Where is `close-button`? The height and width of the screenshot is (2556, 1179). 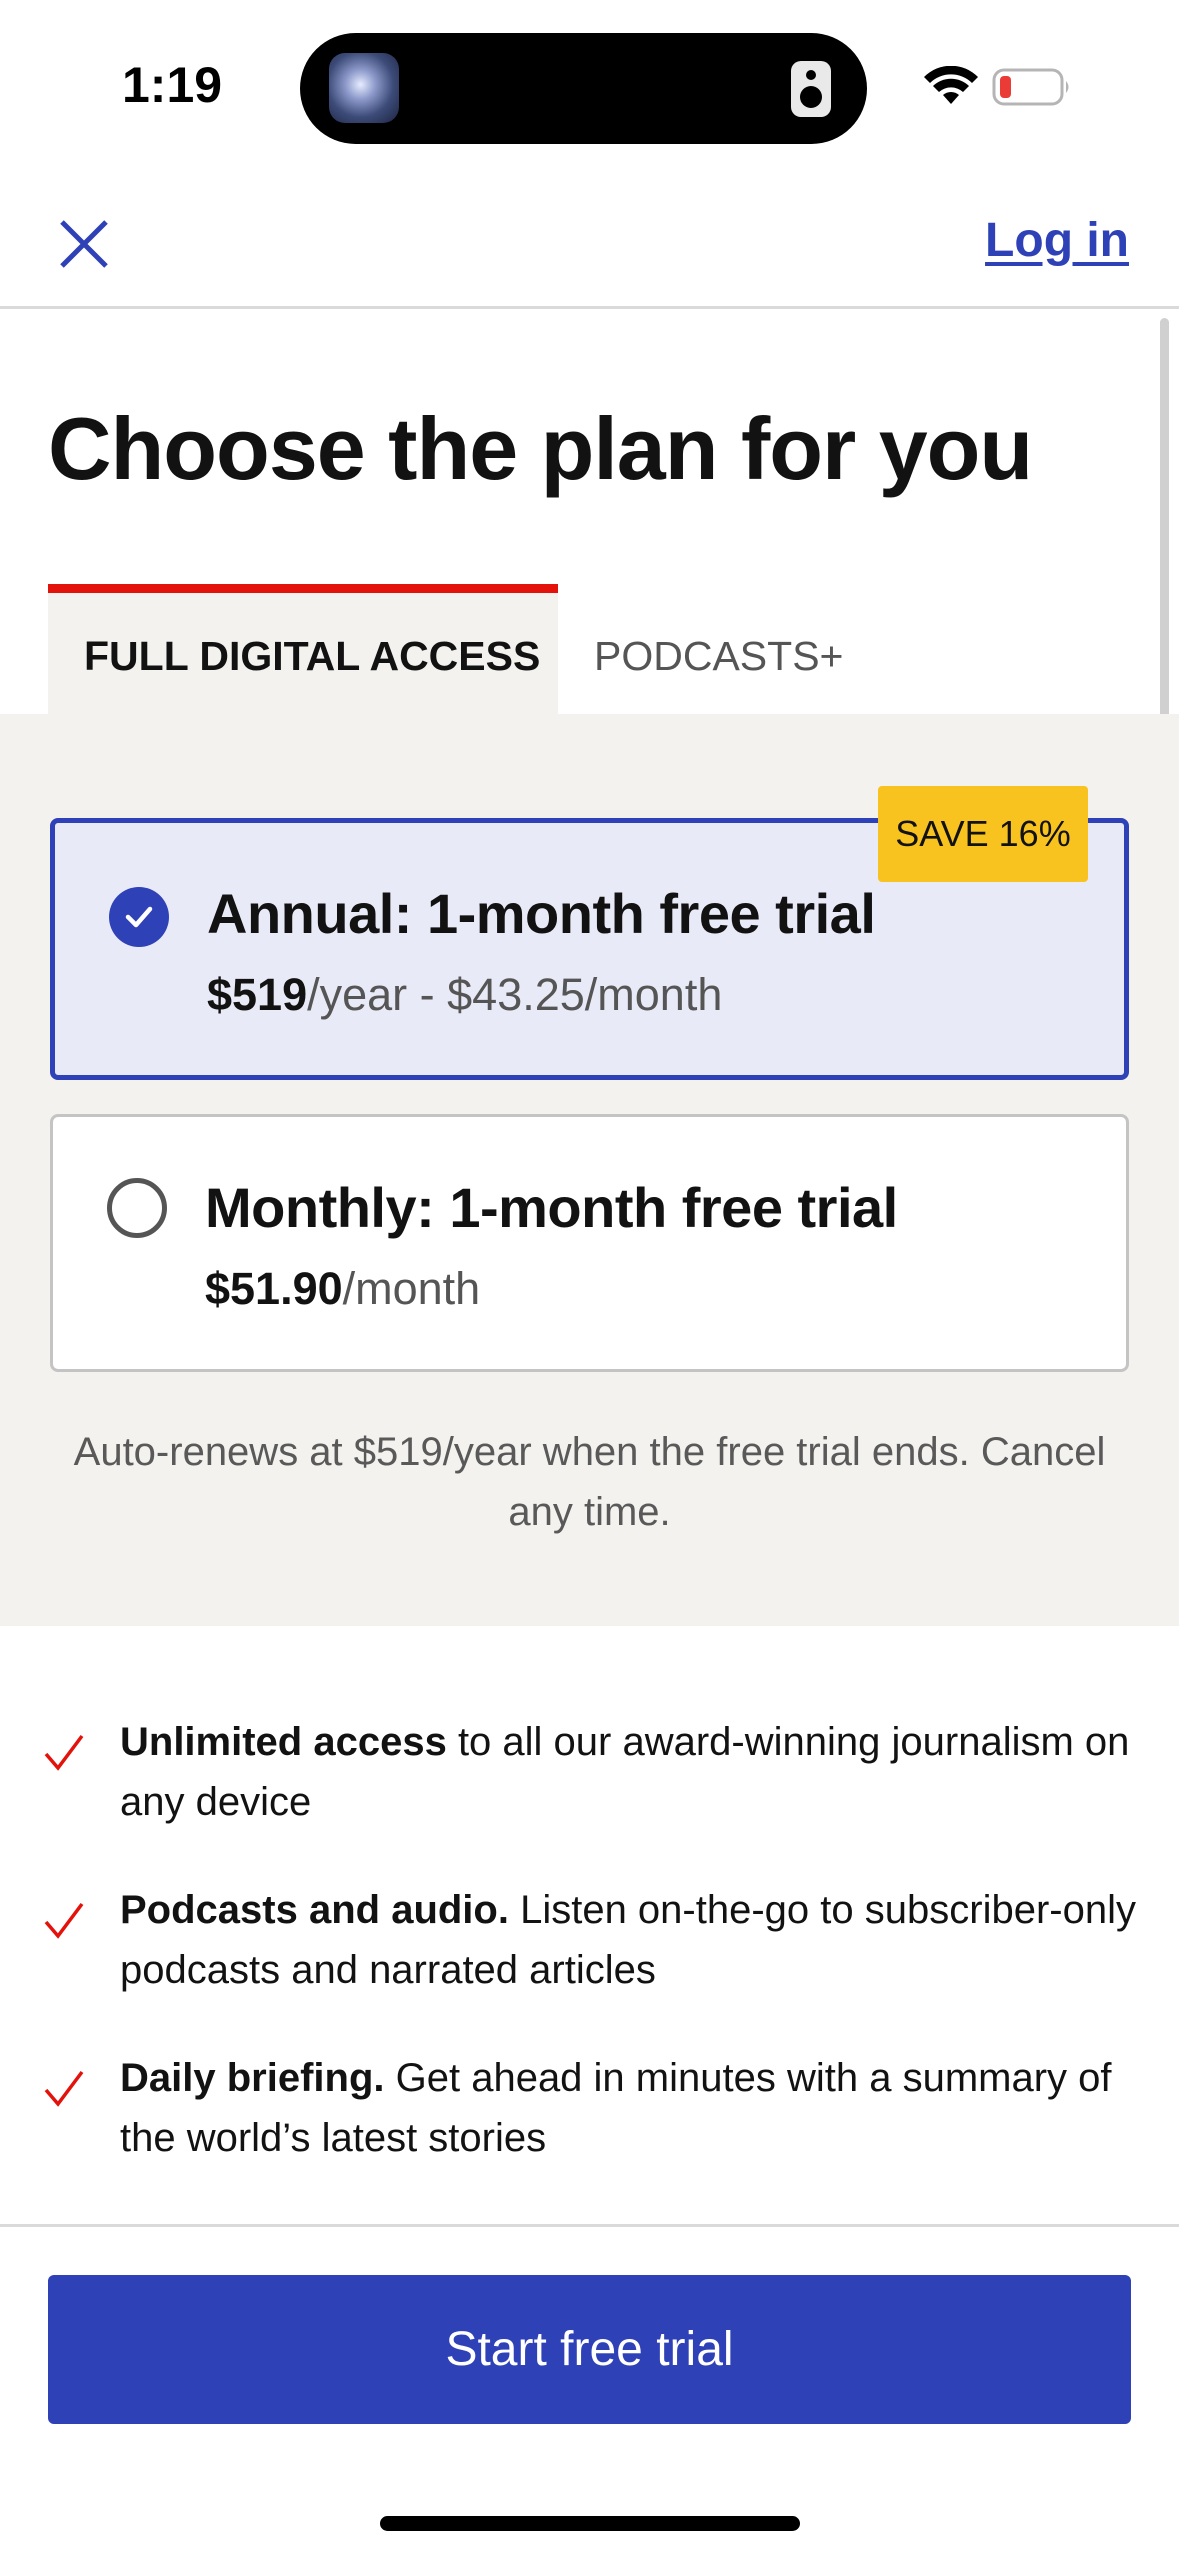 close-button is located at coordinates (84, 244).